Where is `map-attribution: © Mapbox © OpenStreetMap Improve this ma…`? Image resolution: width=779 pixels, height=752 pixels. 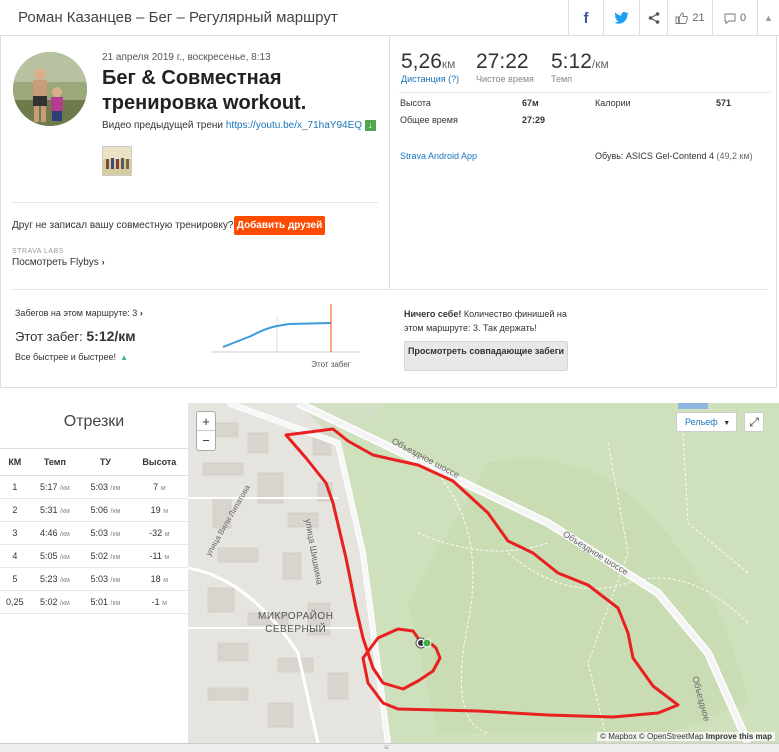 map-attribution: © Mapbox © OpenStreetMap Improve this ma… is located at coordinates (686, 736).